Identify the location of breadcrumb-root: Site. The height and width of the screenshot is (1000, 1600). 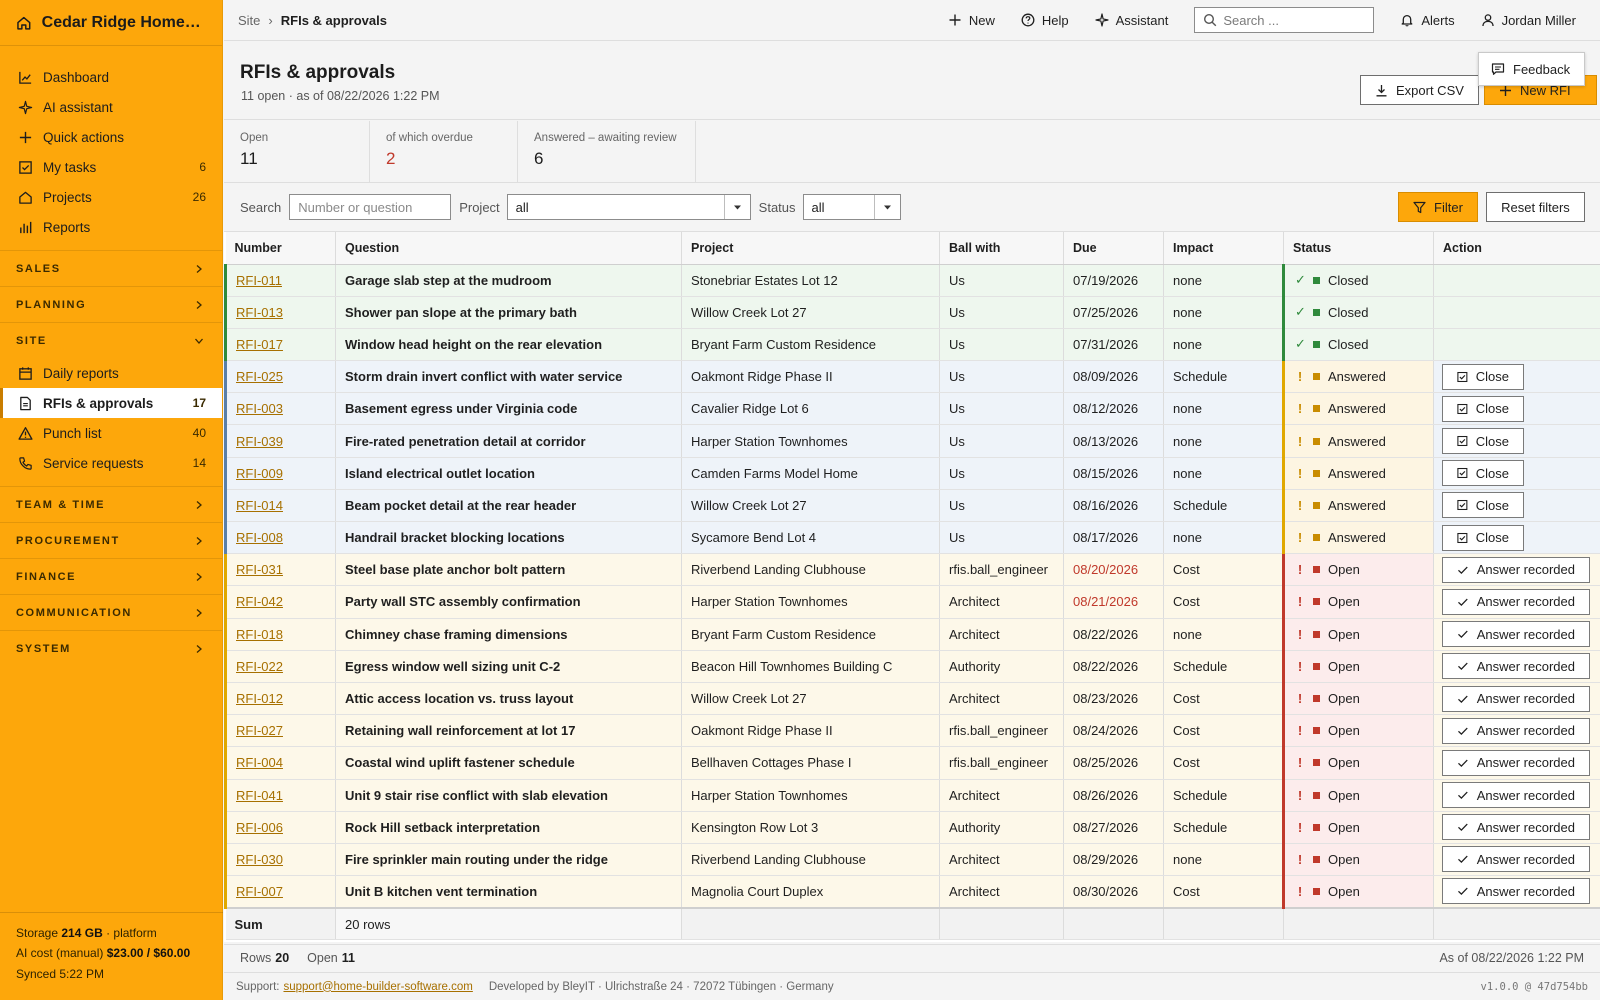
(249, 20).